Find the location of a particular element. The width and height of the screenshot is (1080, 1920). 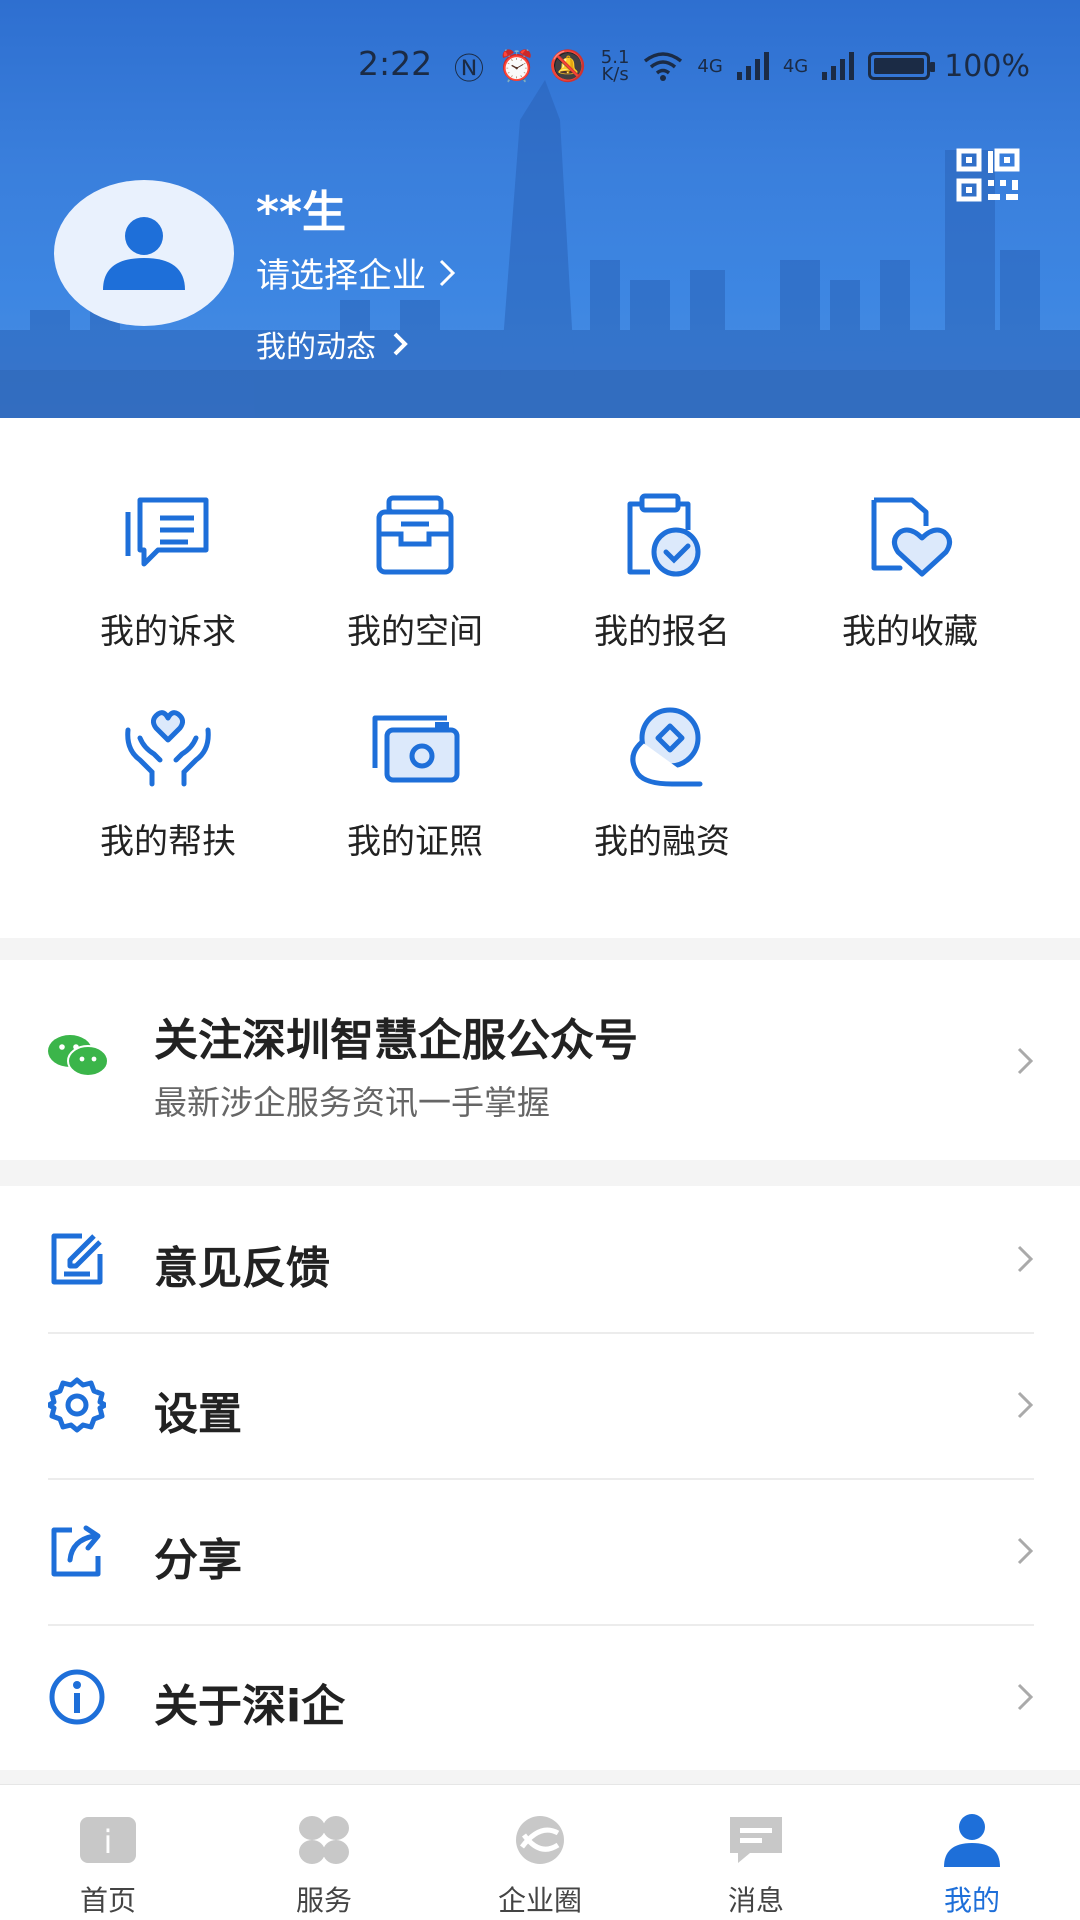

net-speed: 5.1 K/s is located at coordinates (615, 67).